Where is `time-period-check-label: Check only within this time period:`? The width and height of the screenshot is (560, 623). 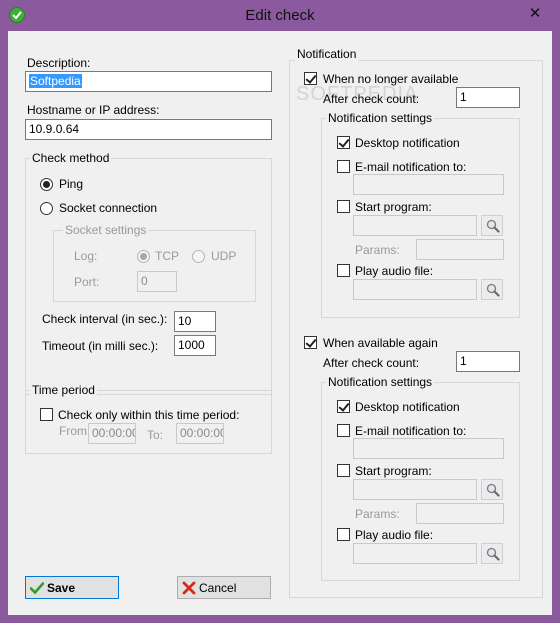 time-period-check-label: Check only within this time period: is located at coordinates (149, 415).